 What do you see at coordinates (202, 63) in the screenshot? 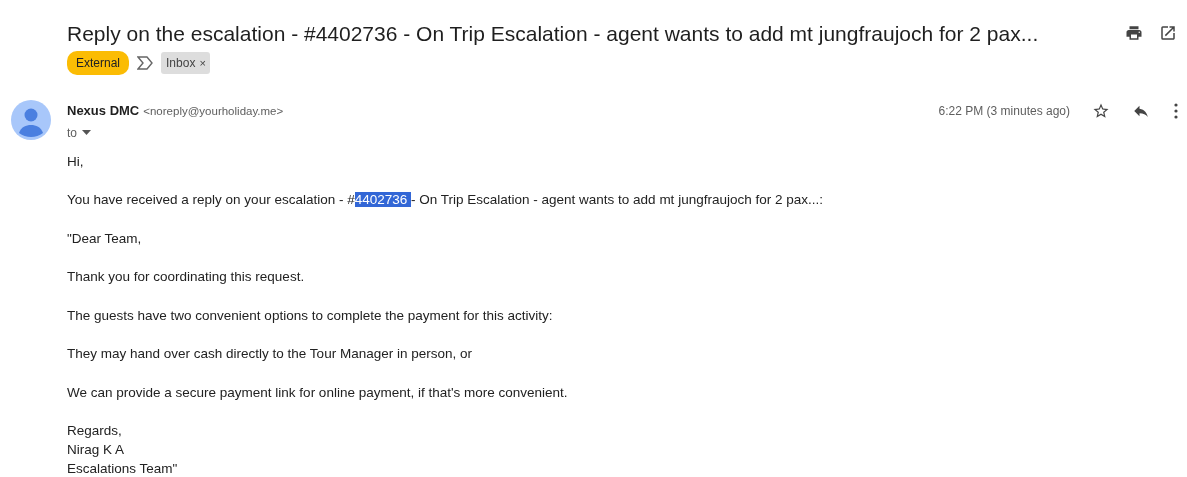
I see `remove-label-button: ×` at bounding box center [202, 63].